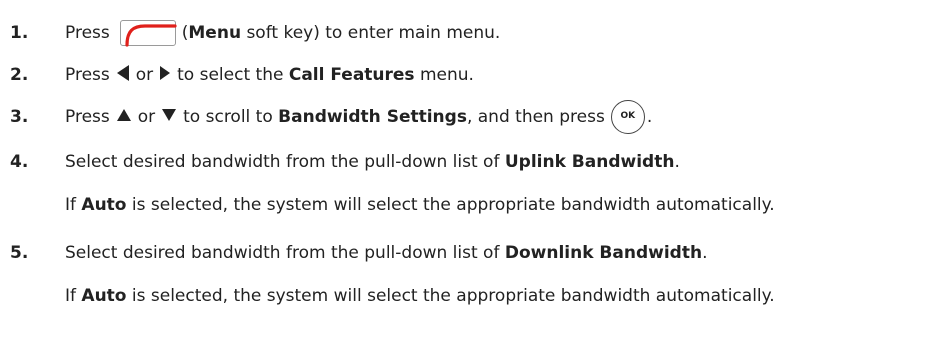 The width and height of the screenshot is (940, 340). I want to click on up-arrow-icon, so click(124, 117).